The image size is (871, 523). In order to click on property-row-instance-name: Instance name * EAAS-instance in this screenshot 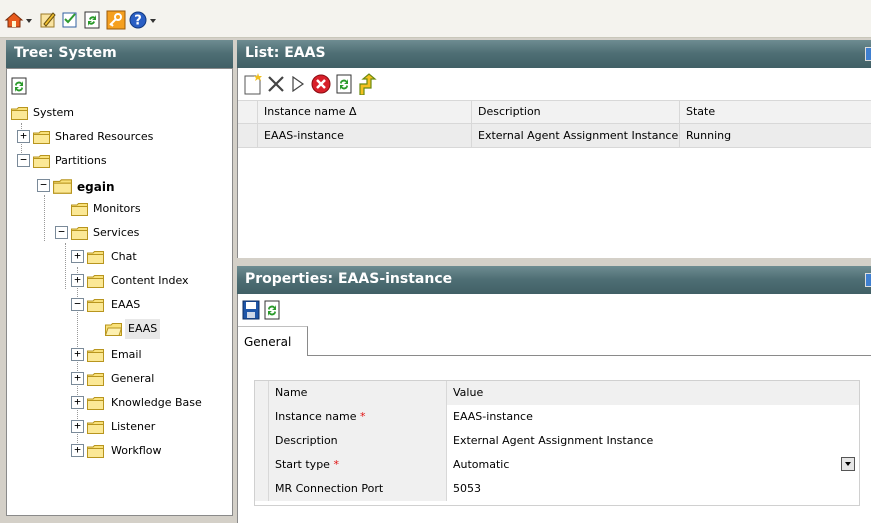, I will do `click(557, 417)`.